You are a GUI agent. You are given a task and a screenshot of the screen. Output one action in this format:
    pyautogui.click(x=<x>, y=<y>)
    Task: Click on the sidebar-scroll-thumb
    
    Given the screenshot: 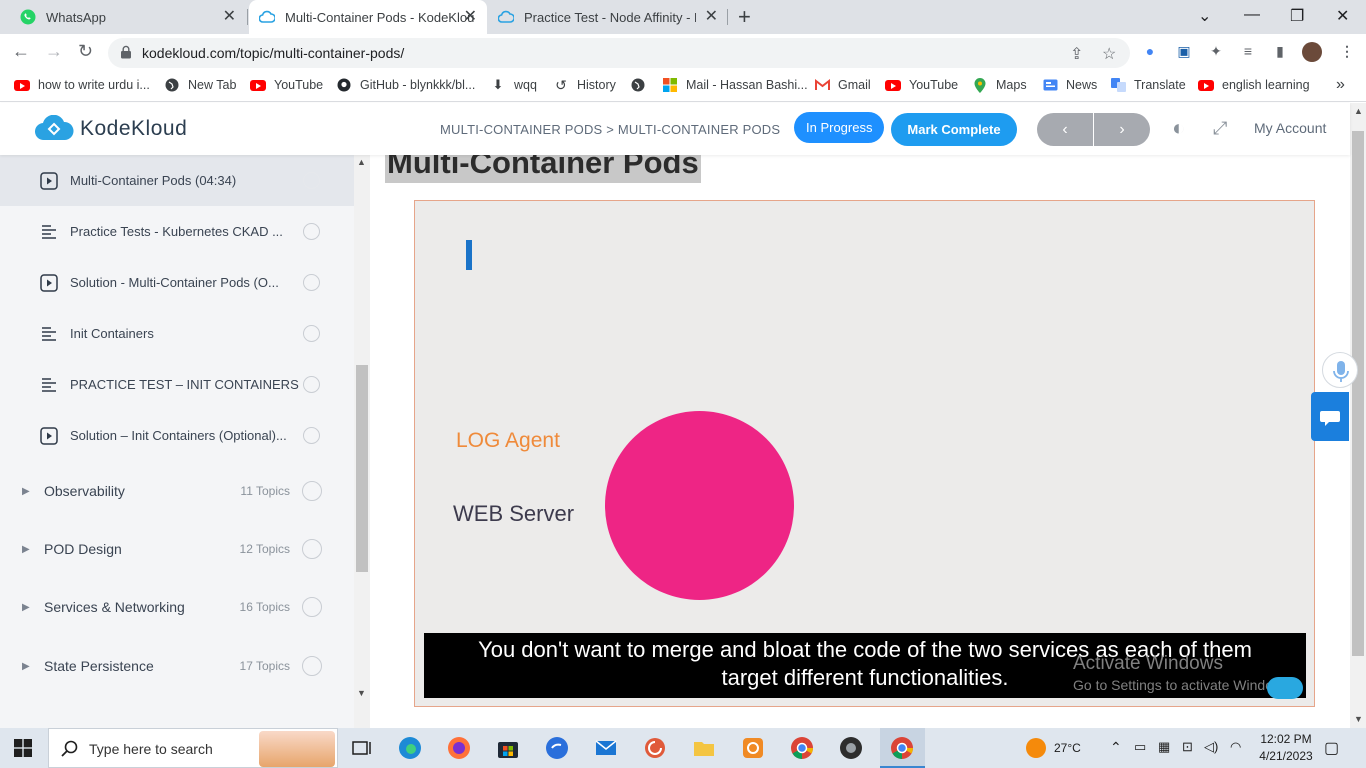 What is the action you would take?
    pyautogui.click(x=362, y=468)
    